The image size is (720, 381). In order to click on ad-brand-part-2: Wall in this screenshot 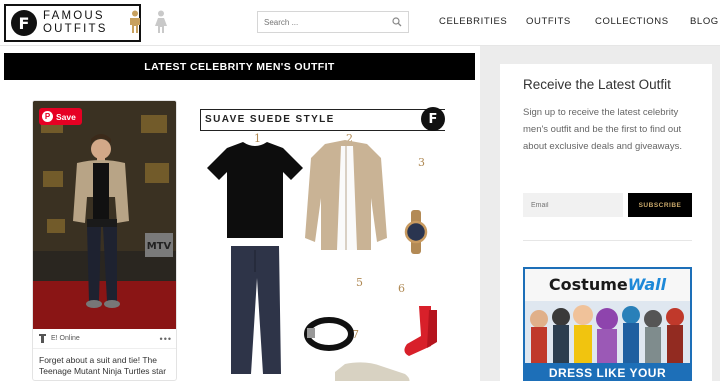, I will do `click(647, 284)`.